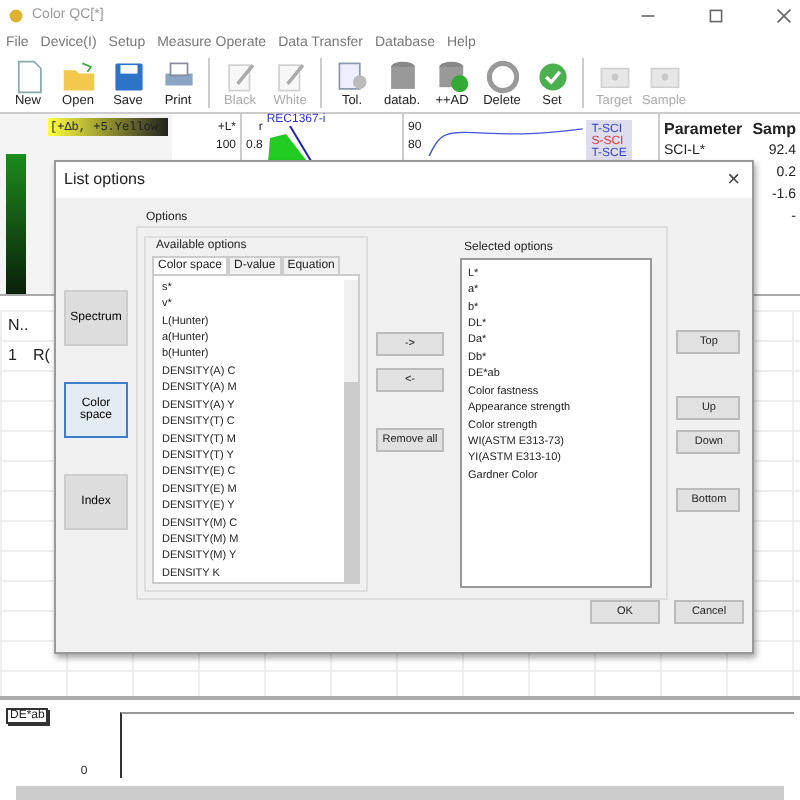  What do you see at coordinates (41, 355) in the screenshot?
I see `table-cell: R(` at bounding box center [41, 355].